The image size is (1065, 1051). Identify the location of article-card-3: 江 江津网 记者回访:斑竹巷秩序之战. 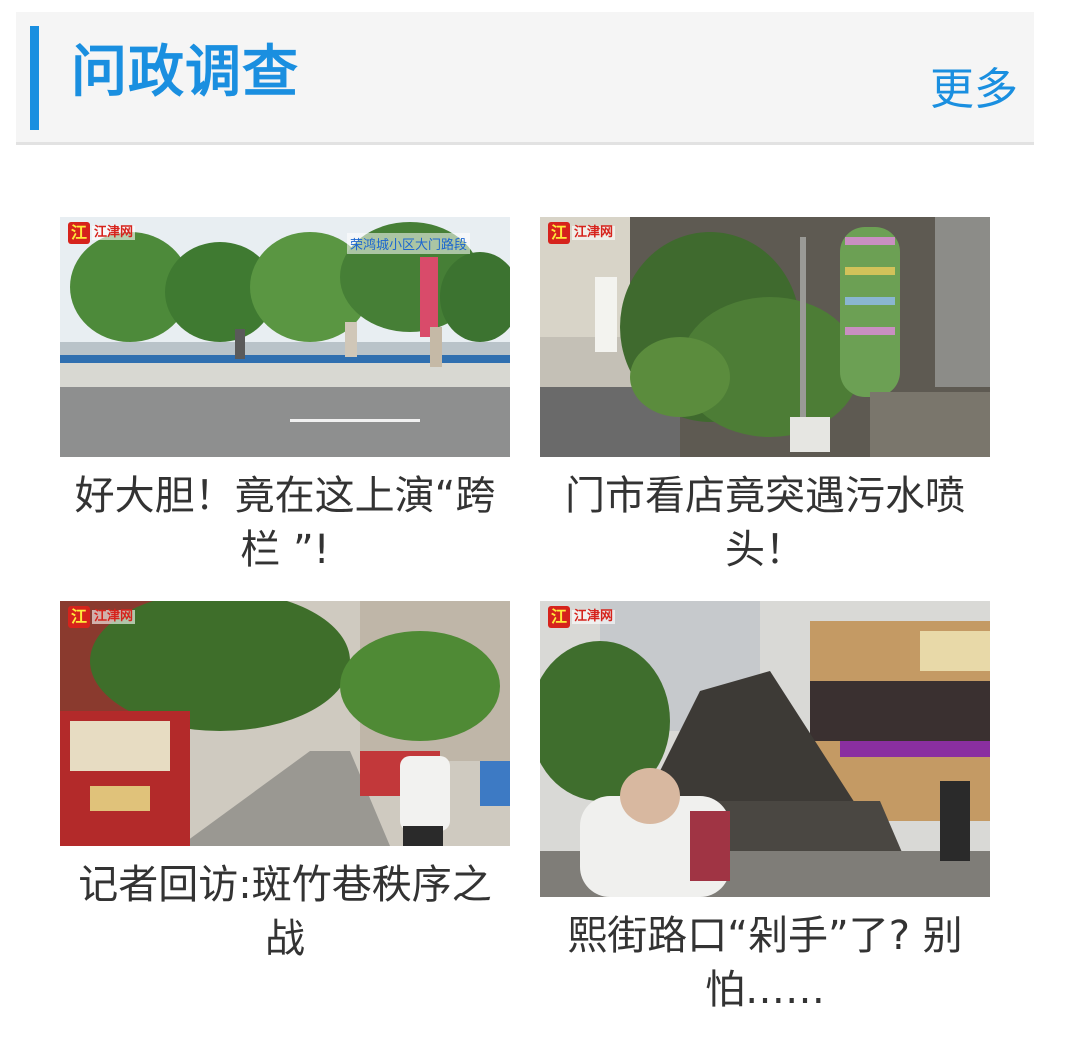
(285, 783).